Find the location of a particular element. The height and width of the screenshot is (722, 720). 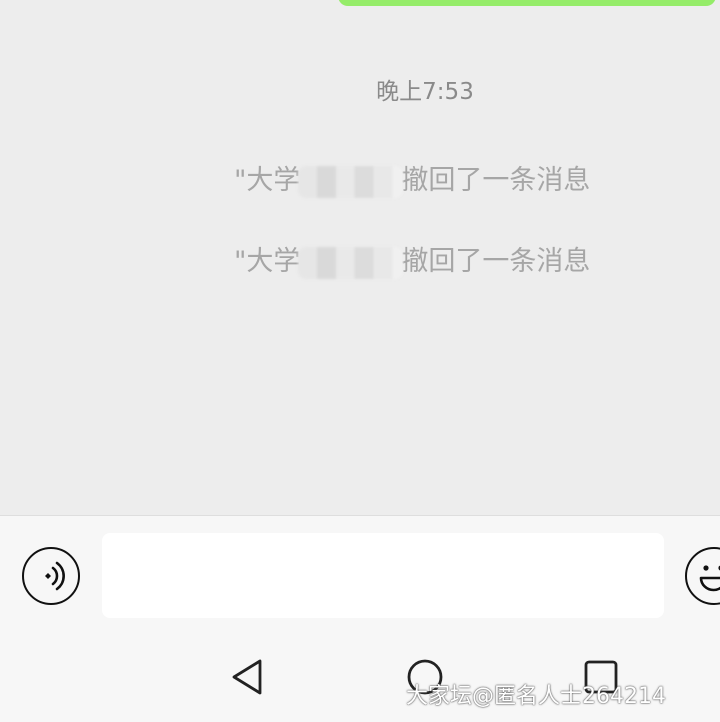

back-triangle-icon is located at coordinates (247, 677).